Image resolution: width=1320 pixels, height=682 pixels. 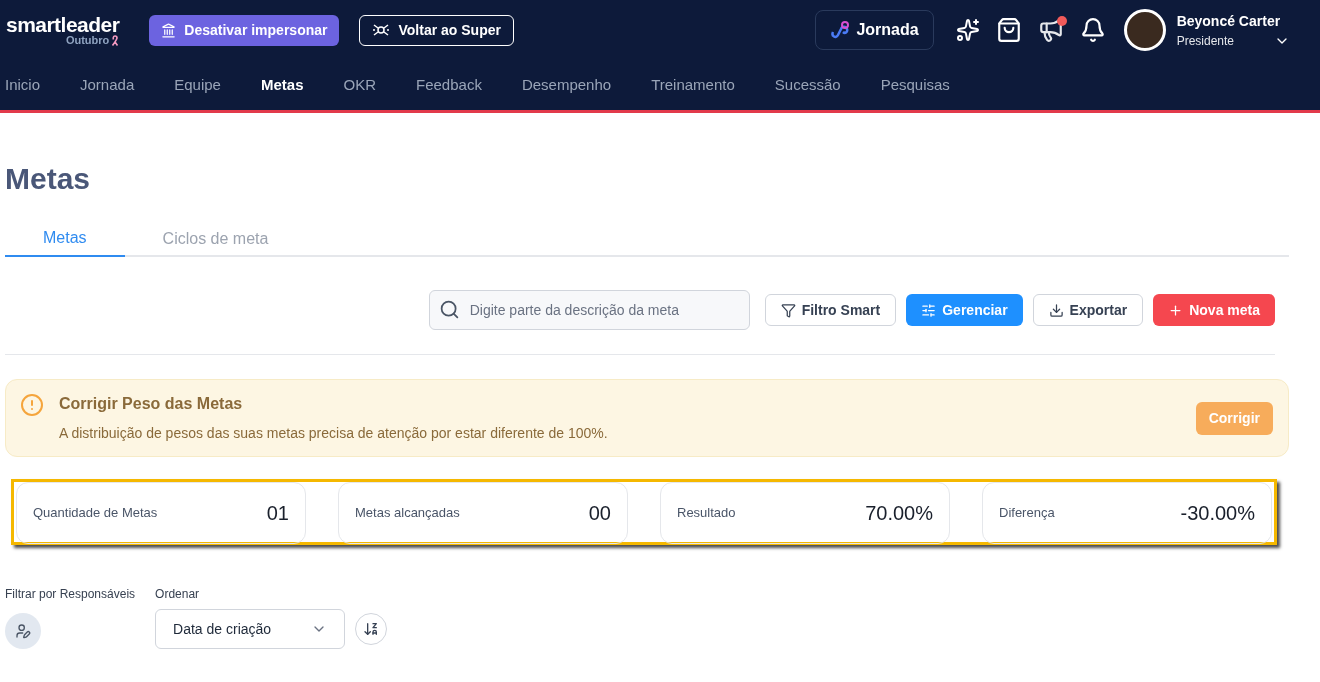 What do you see at coordinates (95, 513) in the screenshot?
I see `stat-label: Quantidade de Metas` at bounding box center [95, 513].